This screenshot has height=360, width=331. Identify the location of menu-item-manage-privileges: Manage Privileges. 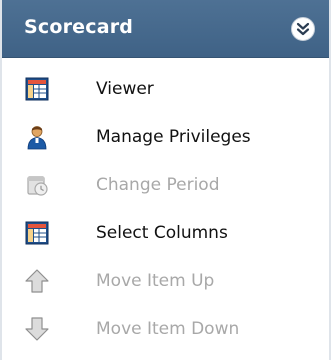
(165, 138).